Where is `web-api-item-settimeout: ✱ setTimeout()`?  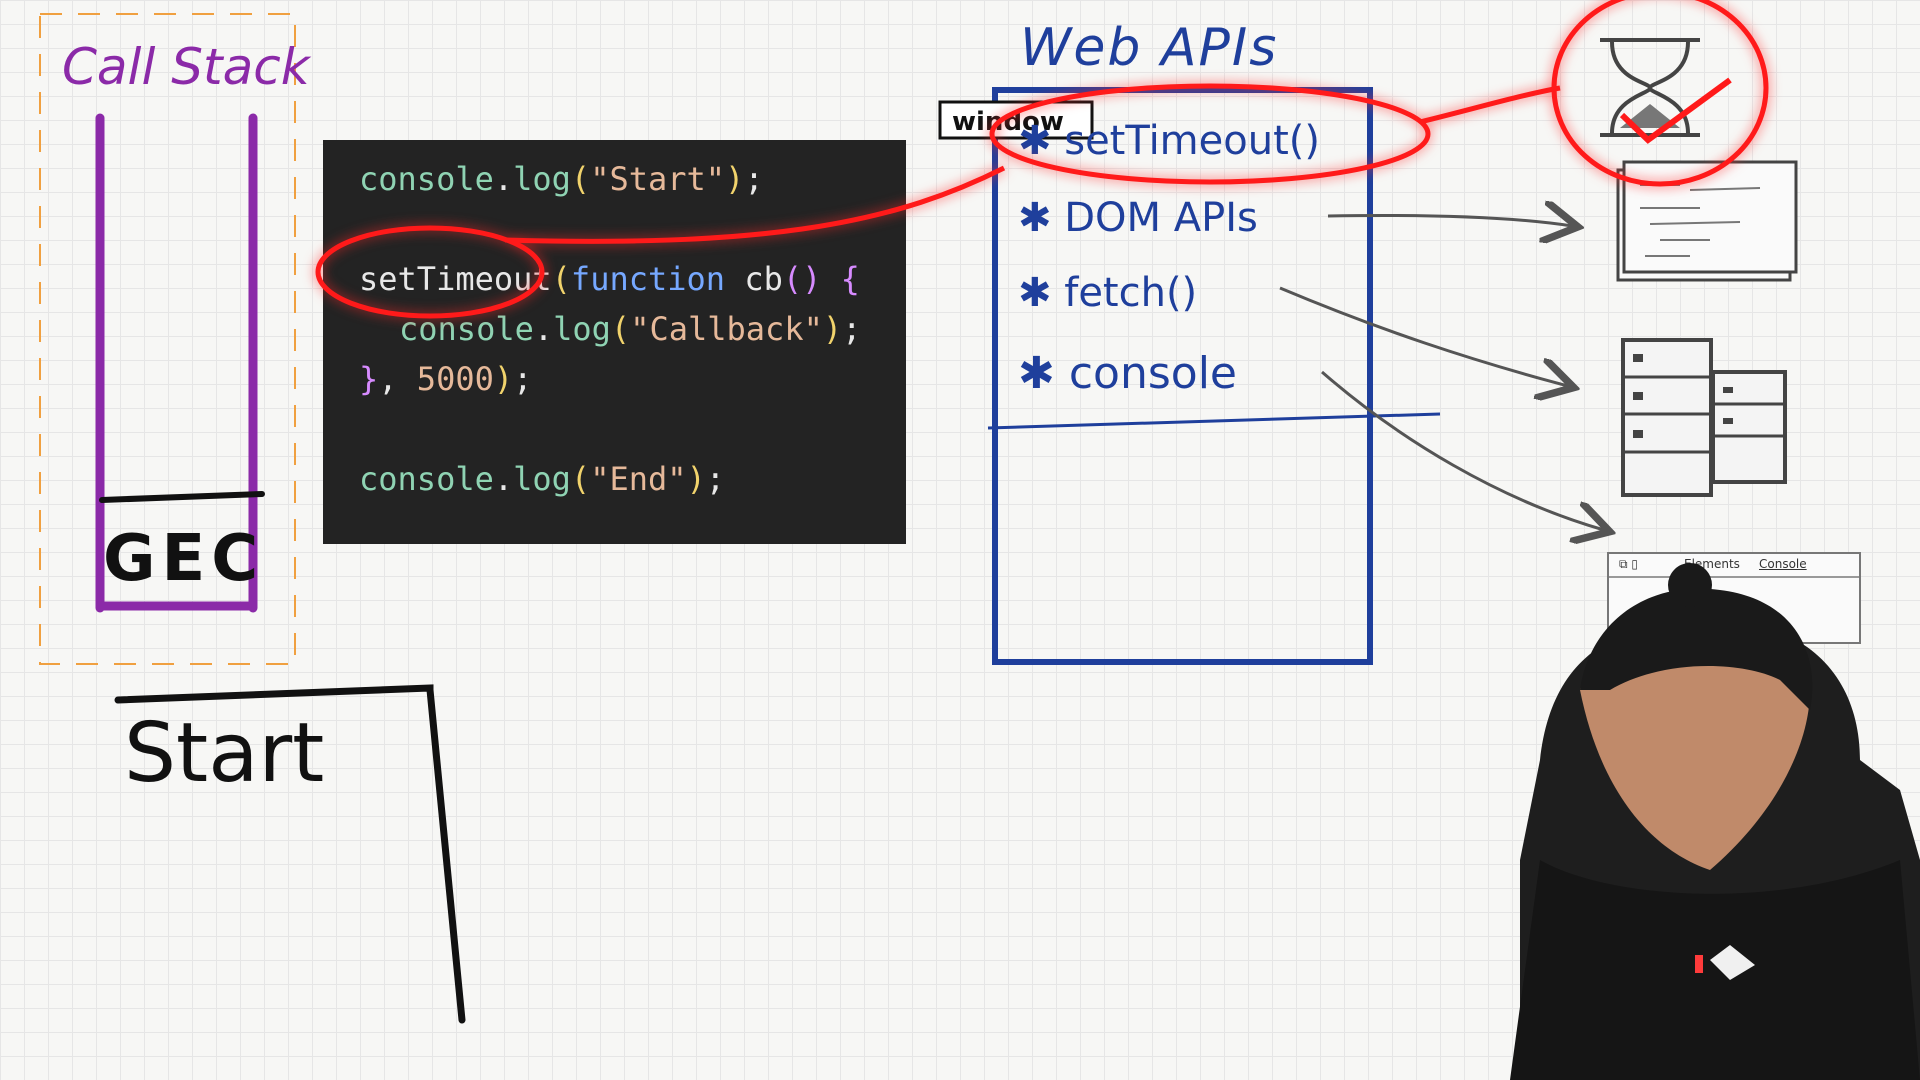 web-api-item-settimeout: ✱ setTimeout() is located at coordinates (1169, 141).